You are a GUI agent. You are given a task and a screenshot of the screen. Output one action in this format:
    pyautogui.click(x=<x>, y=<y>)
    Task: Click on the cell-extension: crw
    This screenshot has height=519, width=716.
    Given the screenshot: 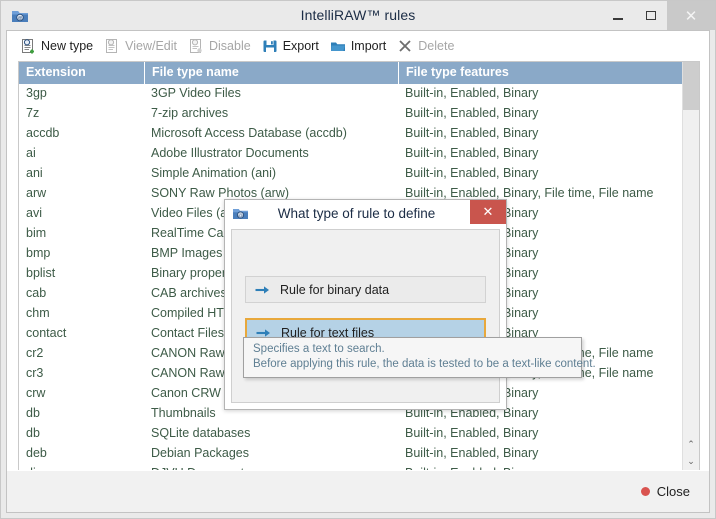 What is the action you would take?
    pyautogui.click(x=36, y=393)
    